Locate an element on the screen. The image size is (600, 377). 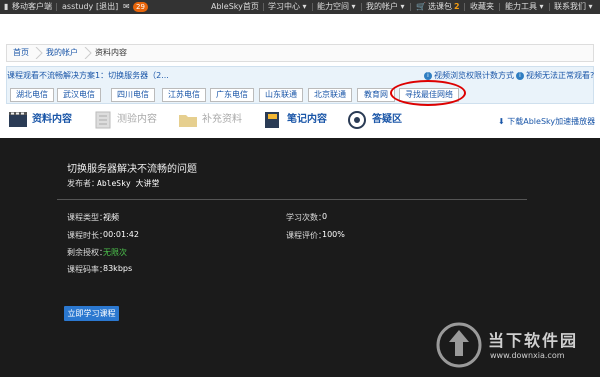
tab-qa: 答疑区 is located at coordinates (387, 120).